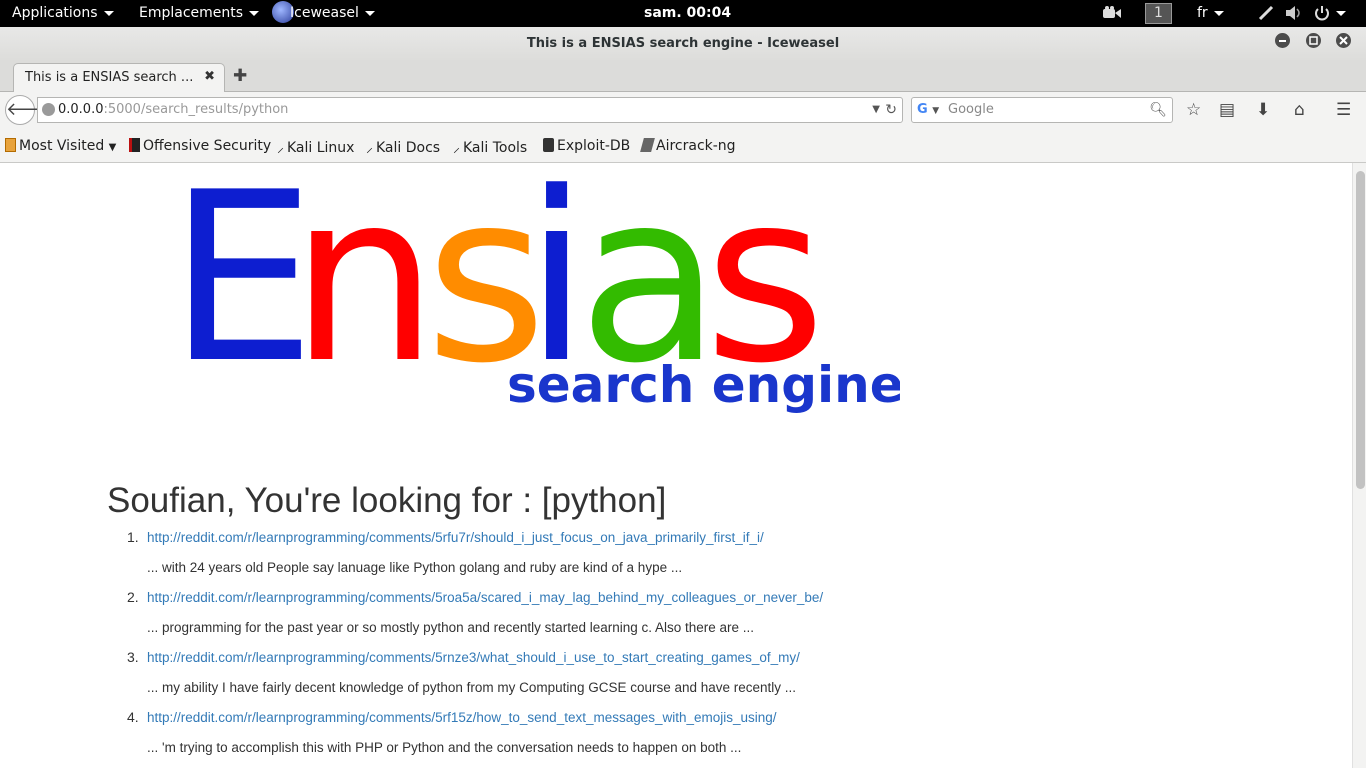 The width and height of the screenshot is (1366, 768). What do you see at coordinates (1158, 110) in the screenshot?
I see `search-icon: 🔍︎` at bounding box center [1158, 110].